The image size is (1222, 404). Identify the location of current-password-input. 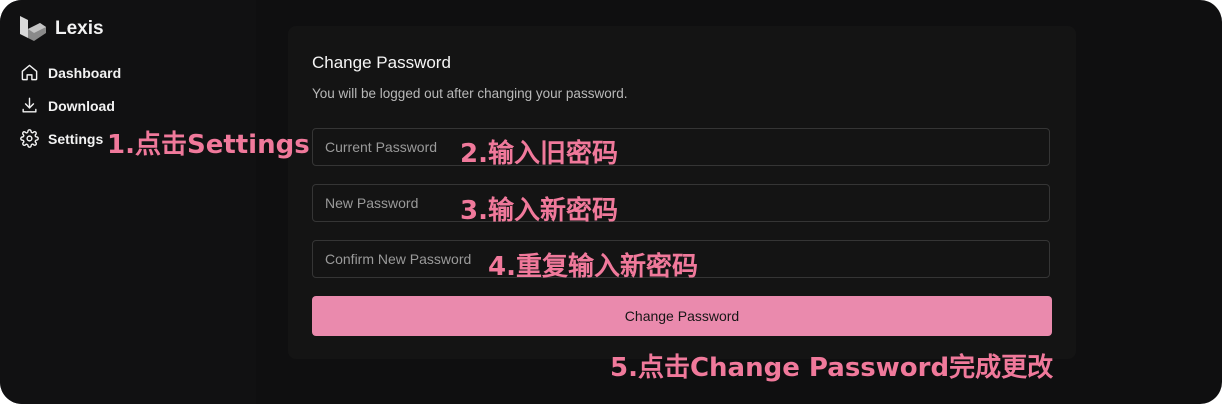
(681, 147).